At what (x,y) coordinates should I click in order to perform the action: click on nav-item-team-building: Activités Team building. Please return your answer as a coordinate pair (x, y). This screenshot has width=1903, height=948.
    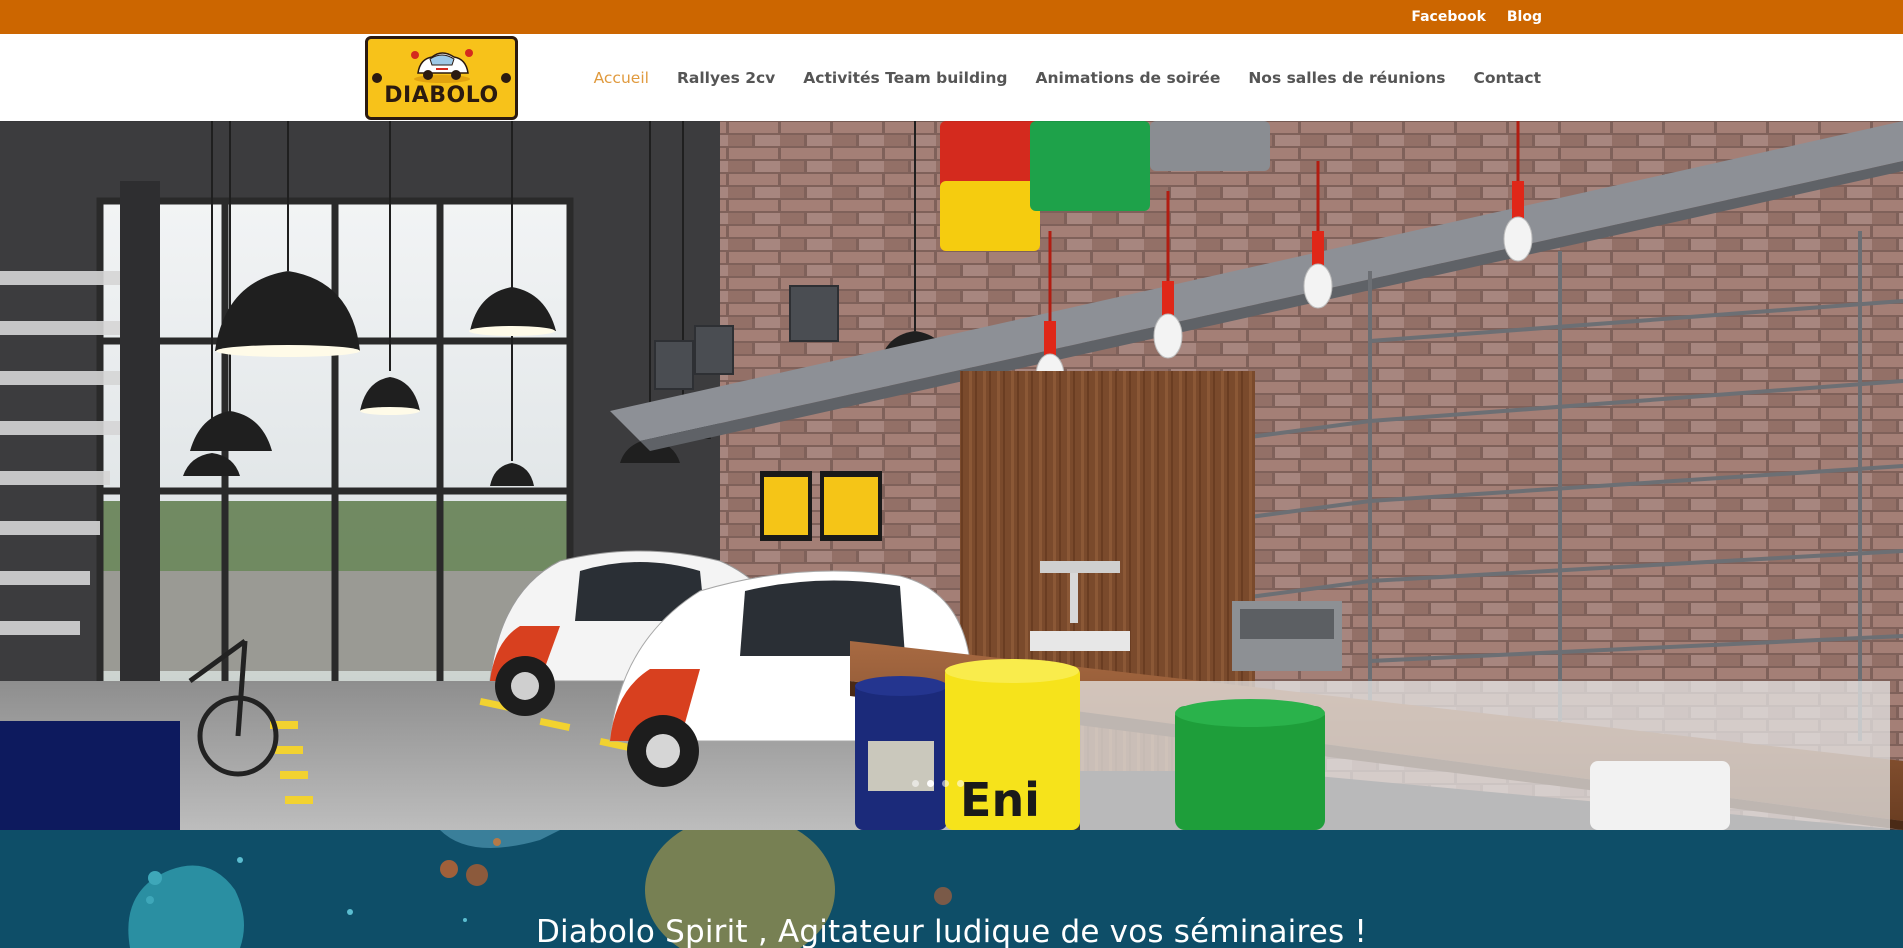
    Looking at the image, I should click on (905, 78).